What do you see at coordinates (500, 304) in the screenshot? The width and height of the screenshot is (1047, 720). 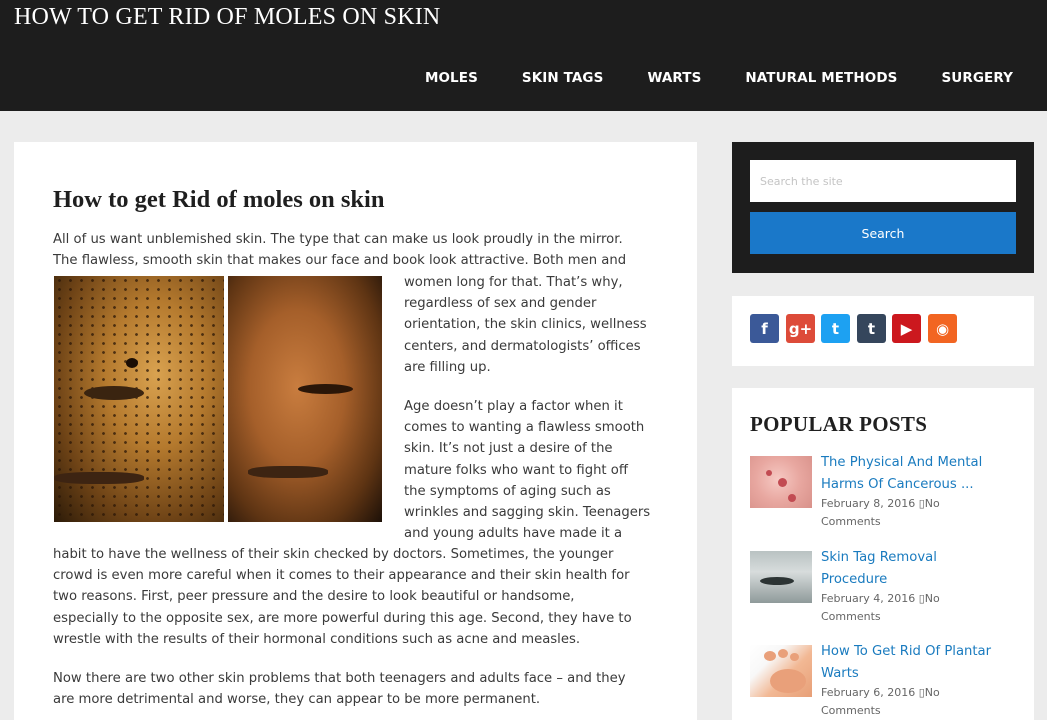 I see `text-line: regardless of sex and gender` at bounding box center [500, 304].